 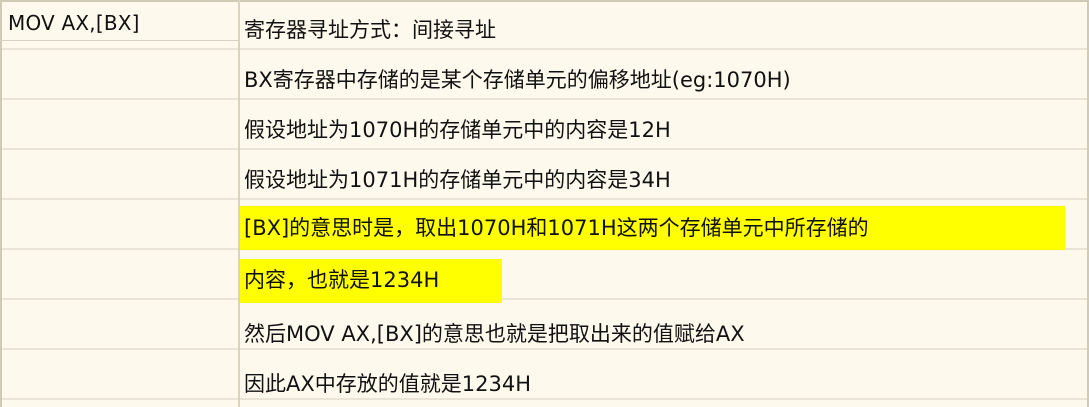 I want to click on note-text: 假设地址为1070H的存储单元中的内容是12H, so click(x=457, y=130).